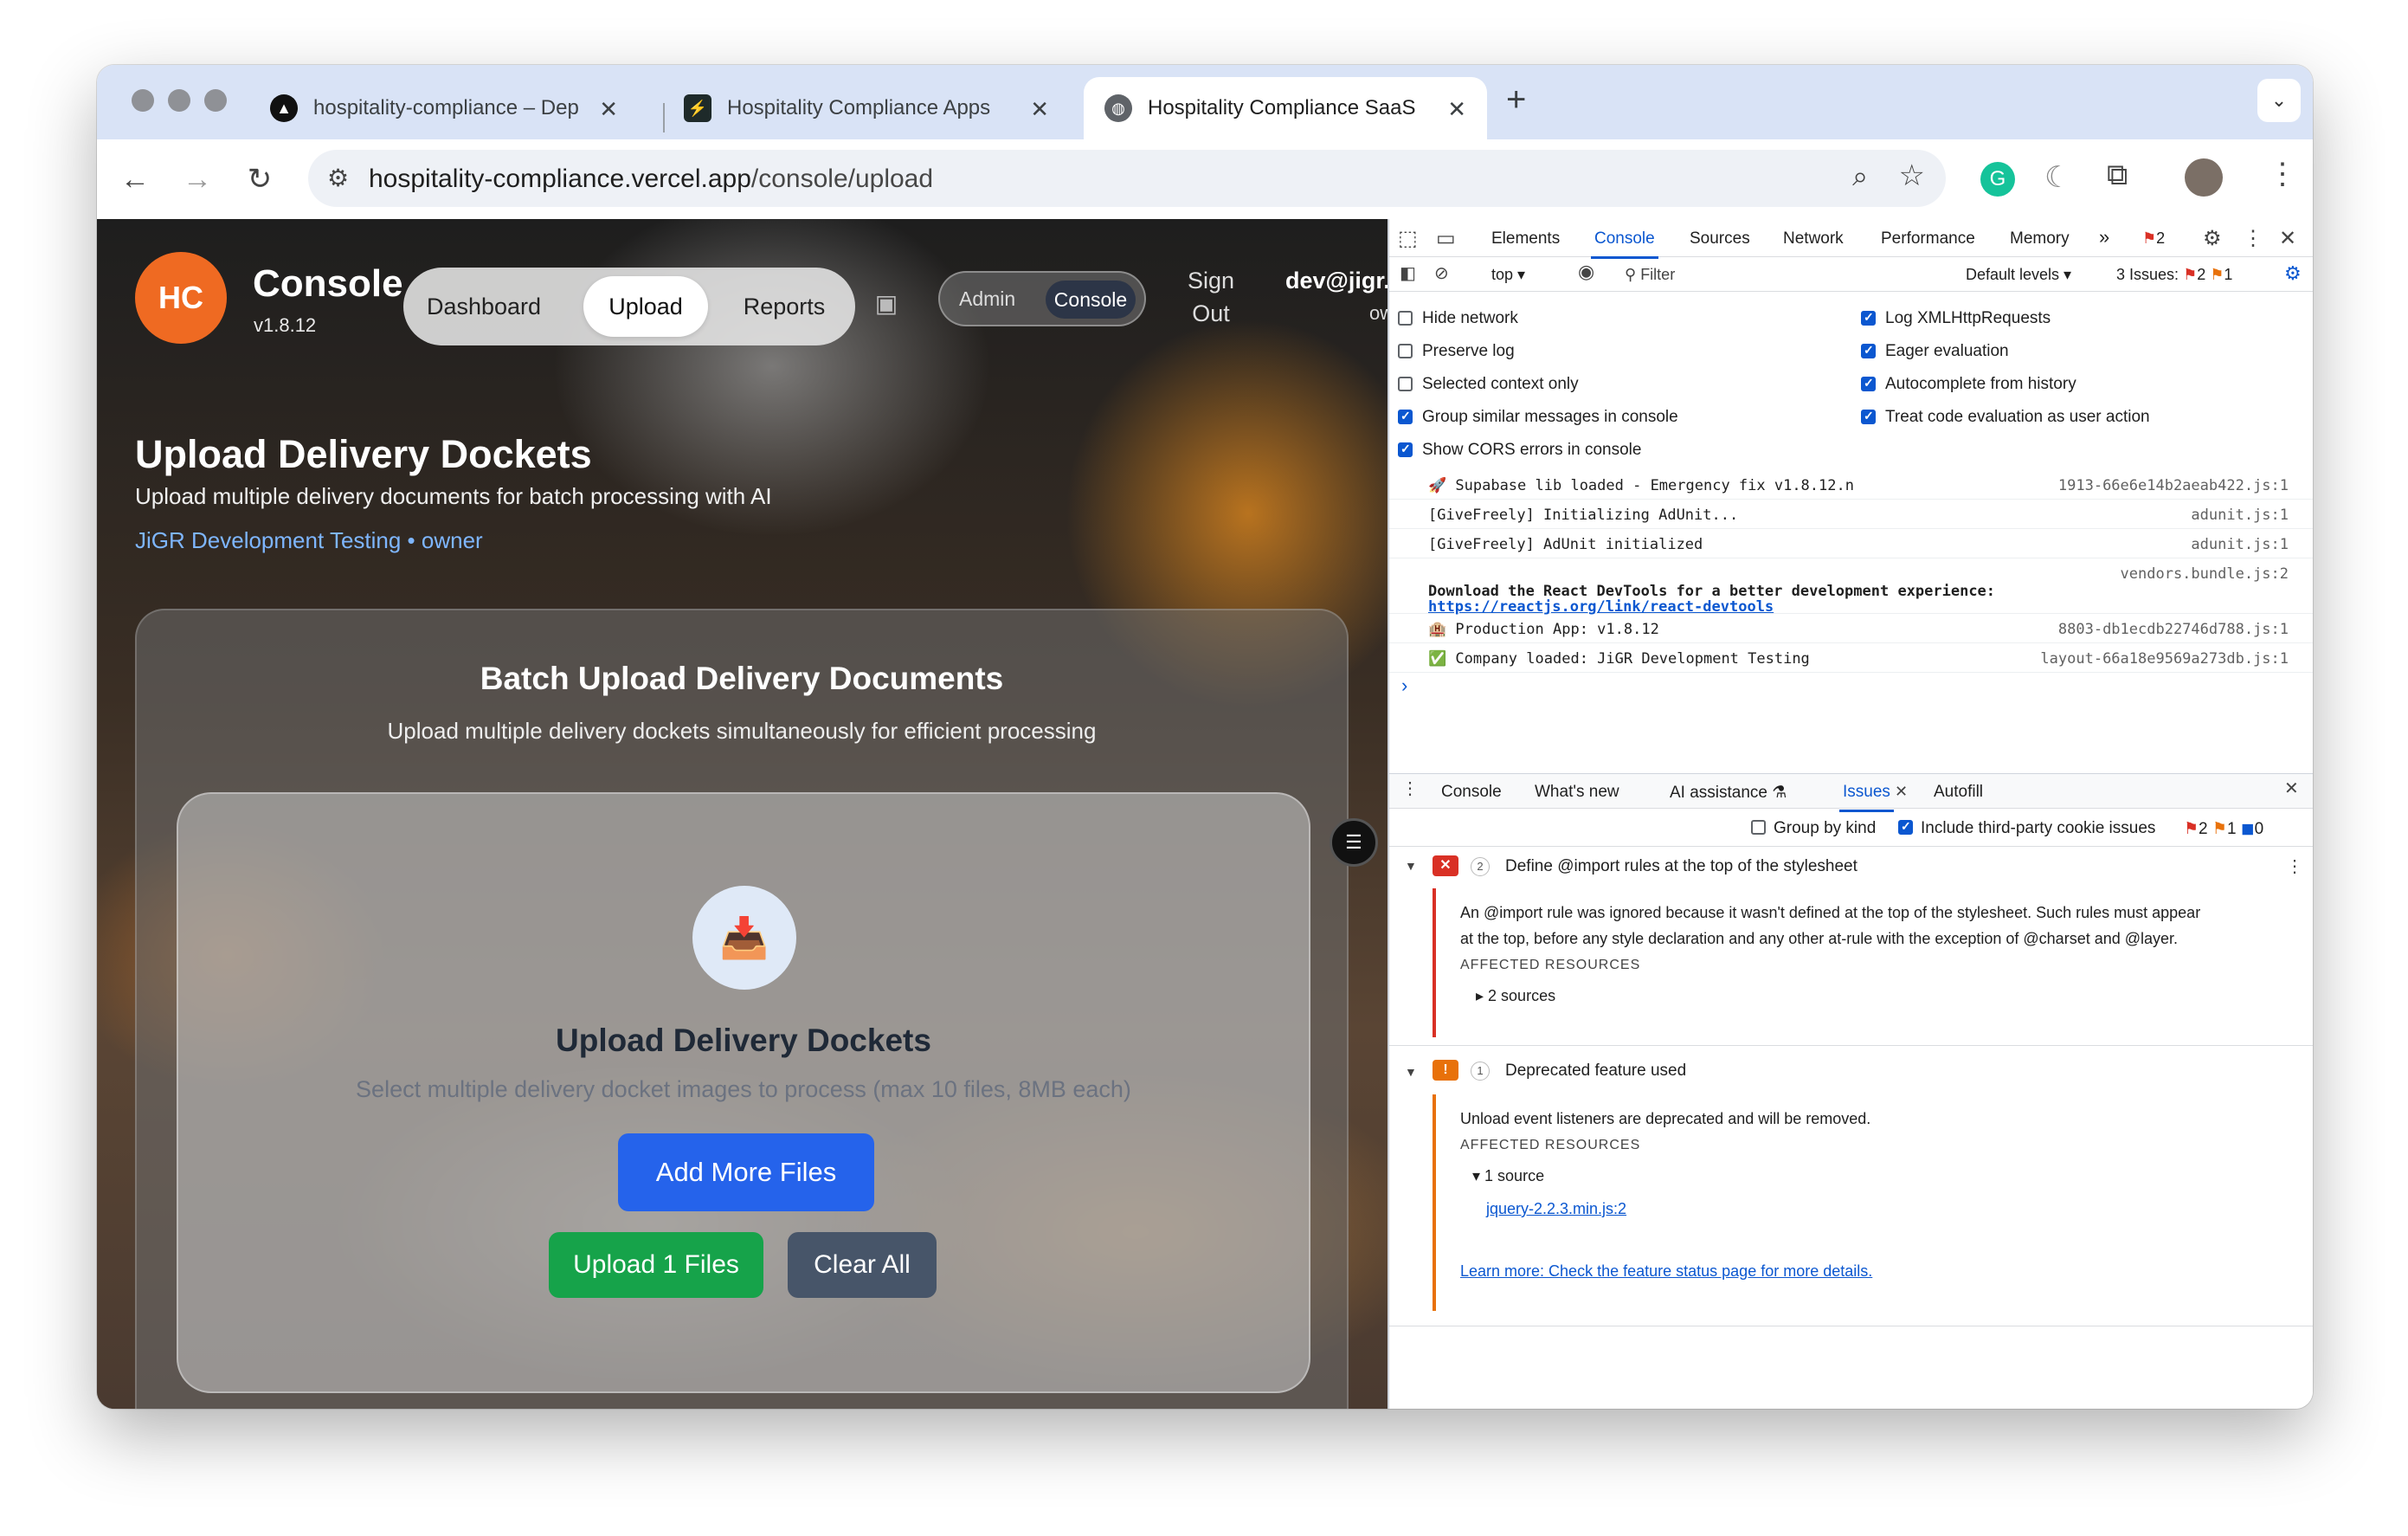 This screenshot has height=1536, width=2408. I want to click on forward-arrow-icon: →, so click(197, 179).